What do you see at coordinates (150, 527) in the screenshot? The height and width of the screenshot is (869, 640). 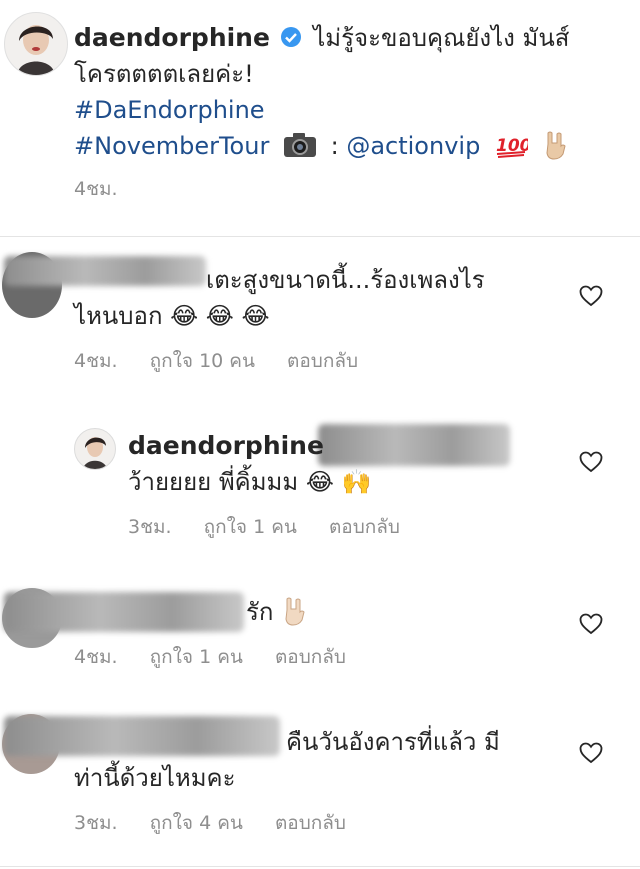 I see `comment-2-time: 3ชม.` at bounding box center [150, 527].